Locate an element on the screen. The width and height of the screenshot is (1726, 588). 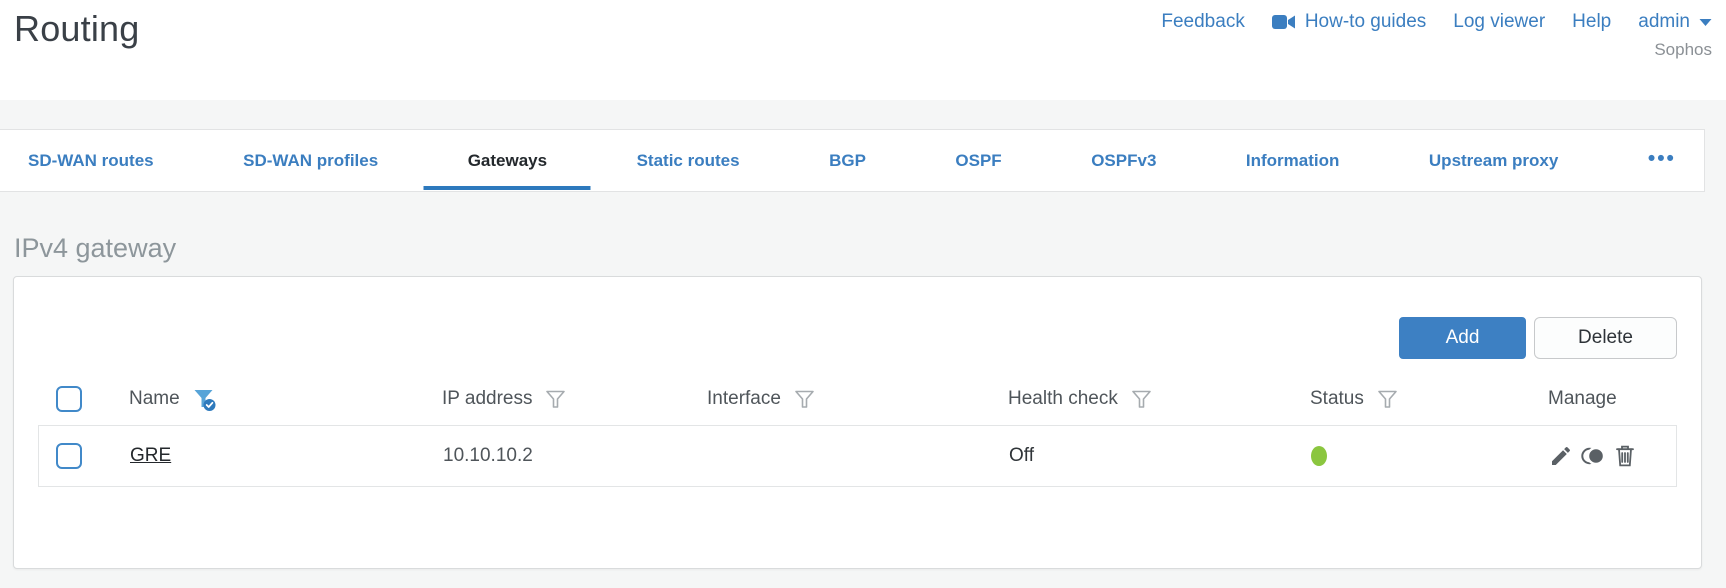
deactivate-icon is located at coordinates (1593, 456).